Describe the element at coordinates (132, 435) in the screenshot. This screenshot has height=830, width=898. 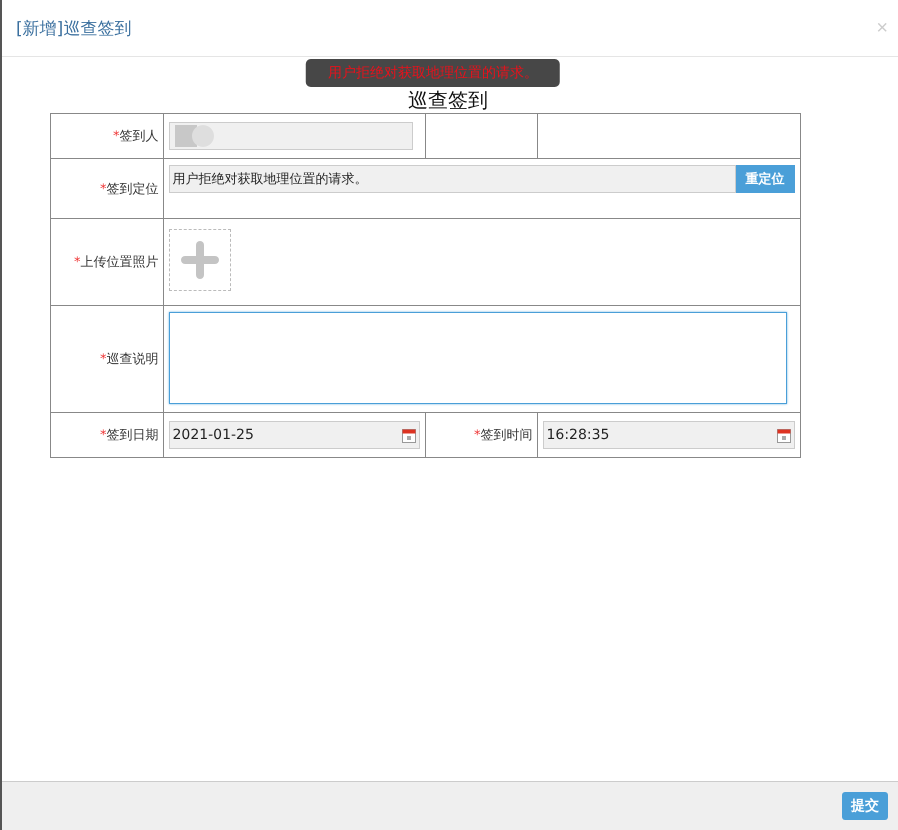
I see `field-label: 签到日期` at that location.